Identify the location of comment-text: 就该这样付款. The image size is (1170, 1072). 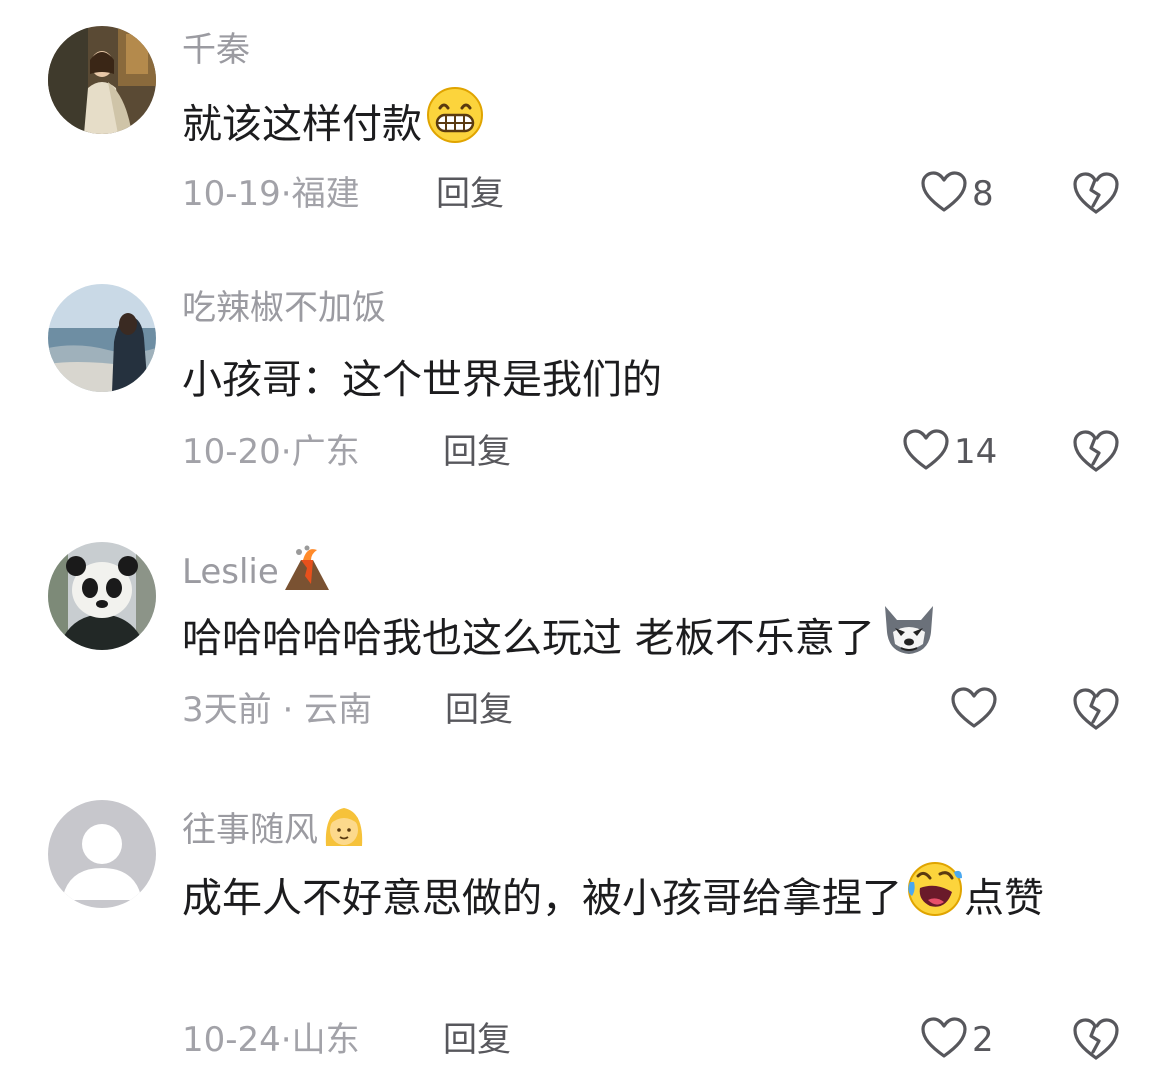
(647, 126).